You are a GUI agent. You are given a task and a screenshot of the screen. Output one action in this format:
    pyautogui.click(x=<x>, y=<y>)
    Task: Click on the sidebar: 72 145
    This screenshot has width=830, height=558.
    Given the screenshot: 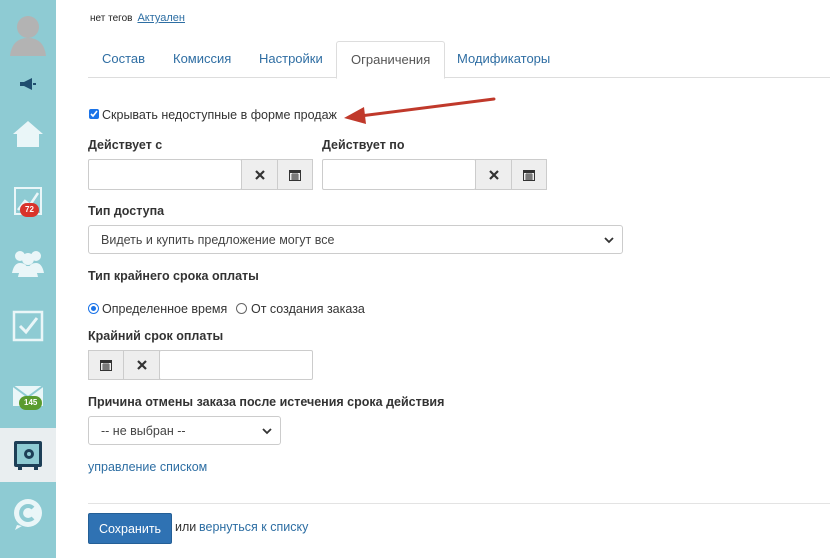 What is the action you would take?
    pyautogui.click(x=28, y=279)
    